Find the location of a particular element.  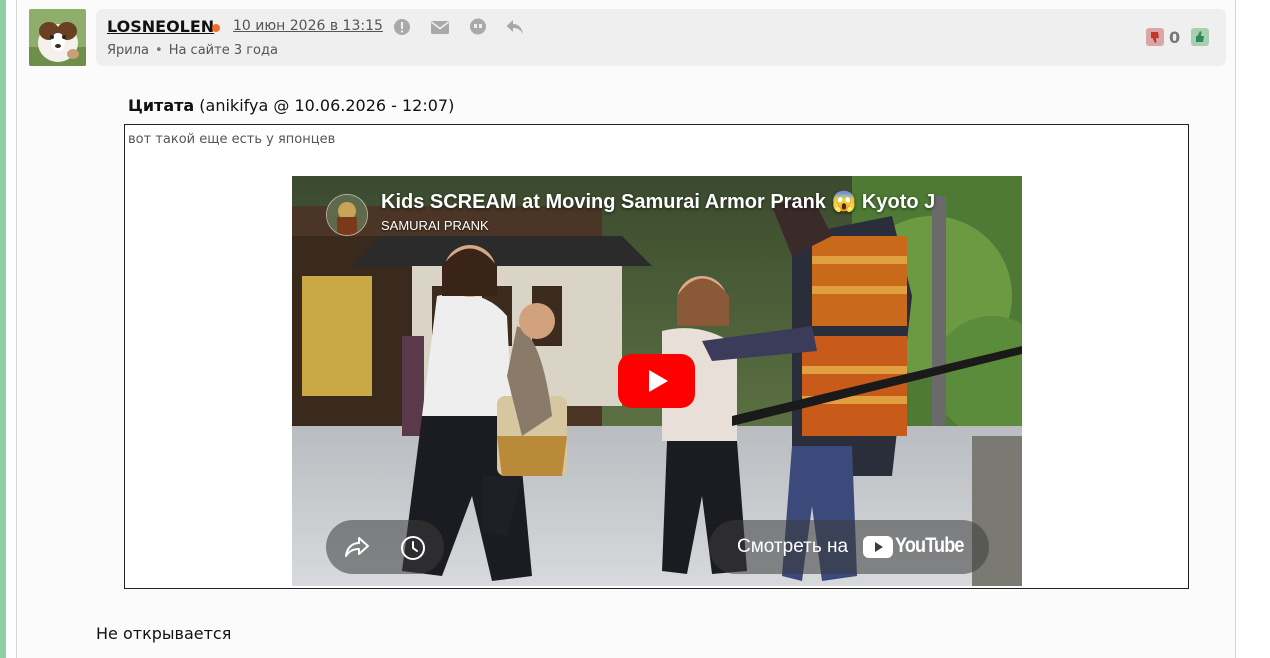

dislike-icon is located at coordinates (1155, 37).